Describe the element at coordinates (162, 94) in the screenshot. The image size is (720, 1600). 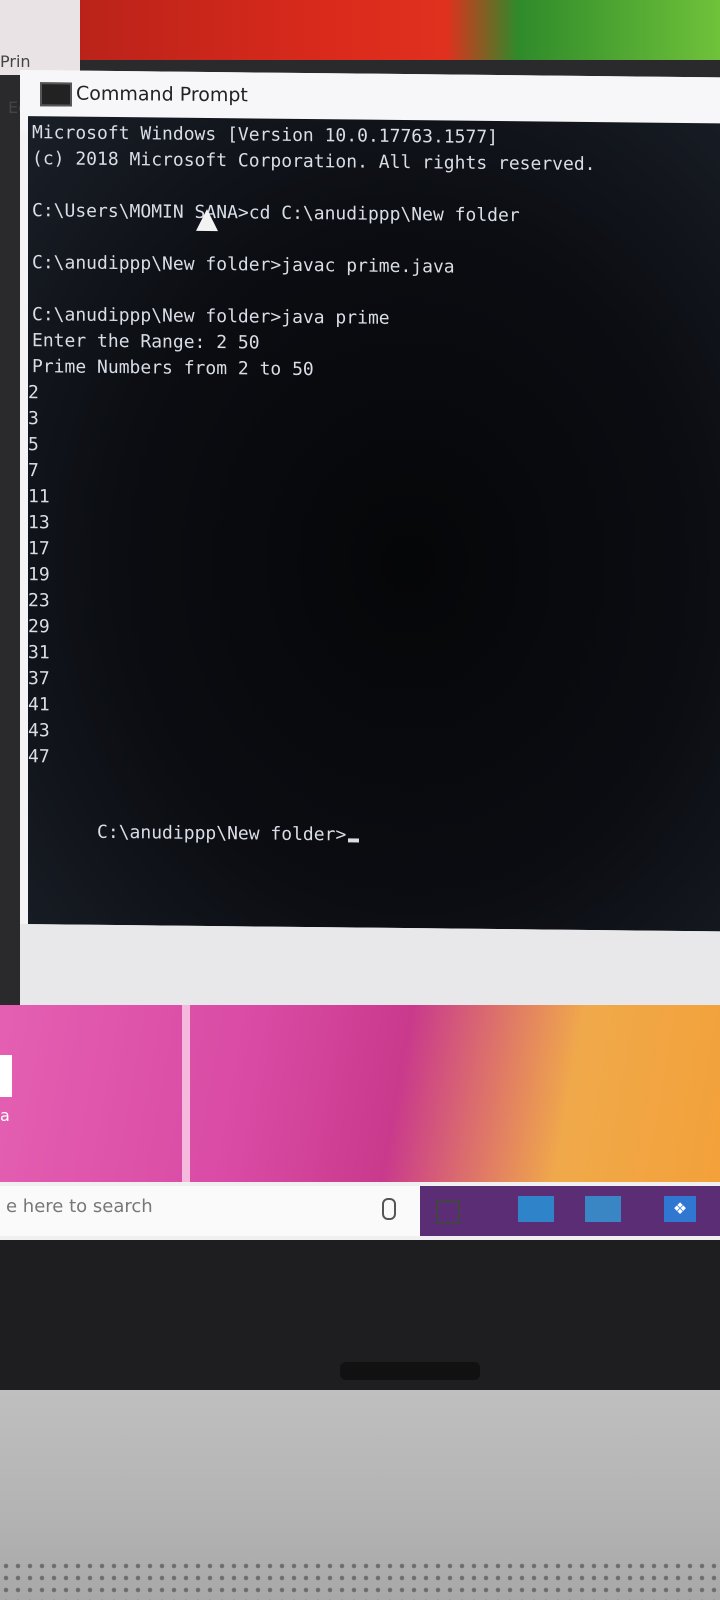
I see `window-title: Command Prompt` at that location.